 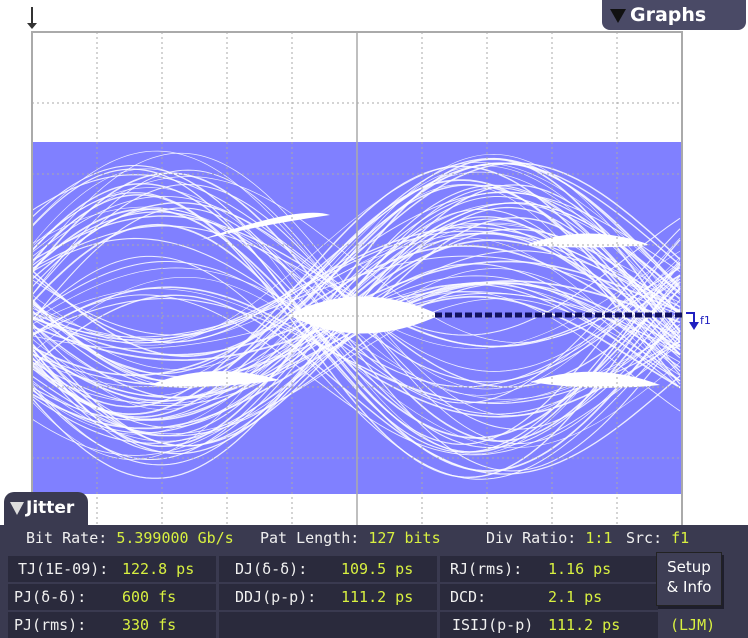 I want to click on measurement-rj: RJ(rms): 1.16 ps, so click(x=549, y=569).